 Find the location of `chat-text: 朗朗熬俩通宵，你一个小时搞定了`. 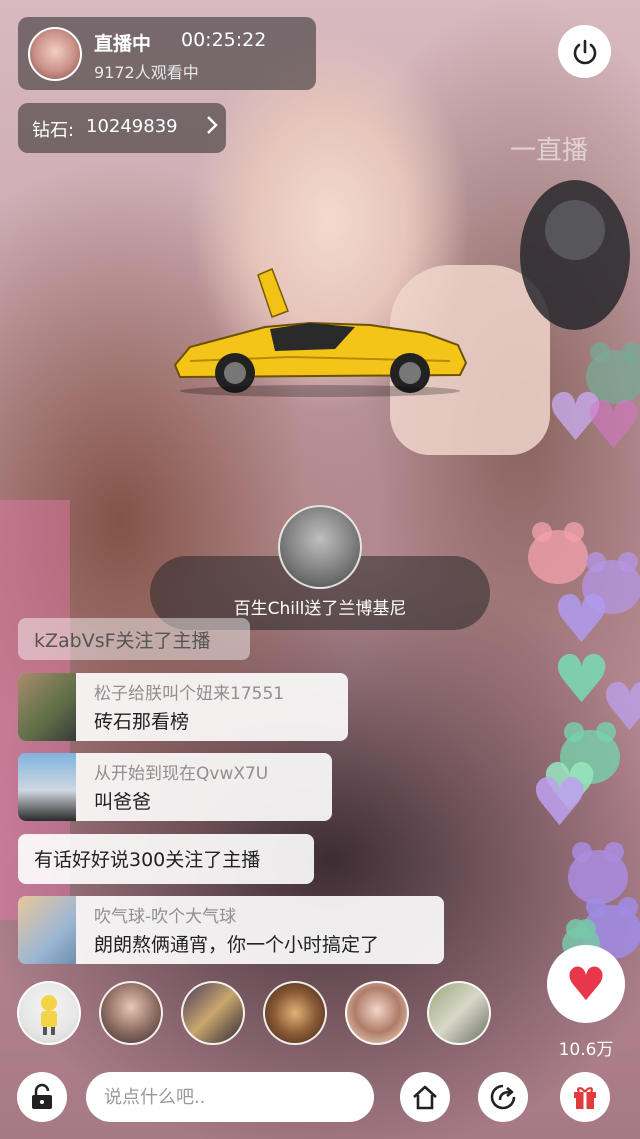

chat-text: 朗朗熬俩通宵，你一个小时搞定了 is located at coordinates (237, 945).